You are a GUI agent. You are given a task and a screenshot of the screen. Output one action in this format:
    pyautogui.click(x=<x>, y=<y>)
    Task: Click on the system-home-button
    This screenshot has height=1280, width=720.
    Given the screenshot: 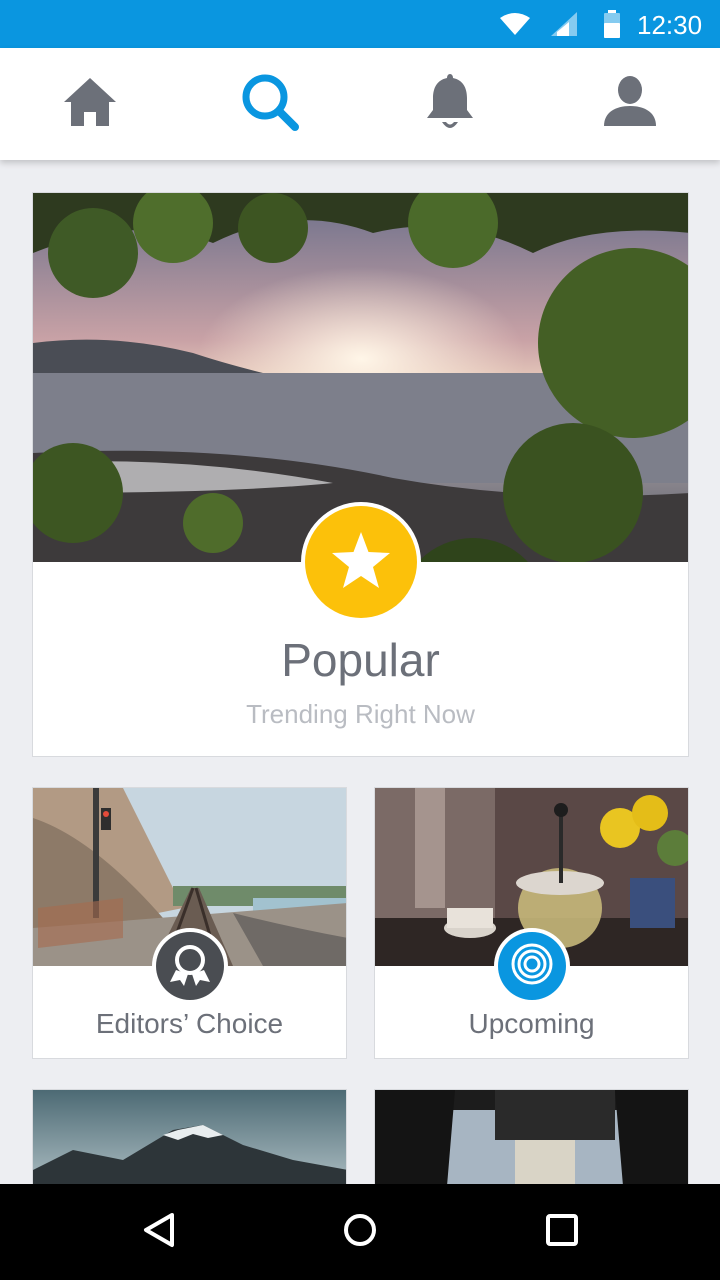 What is the action you would take?
    pyautogui.click(x=360, y=1232)
    